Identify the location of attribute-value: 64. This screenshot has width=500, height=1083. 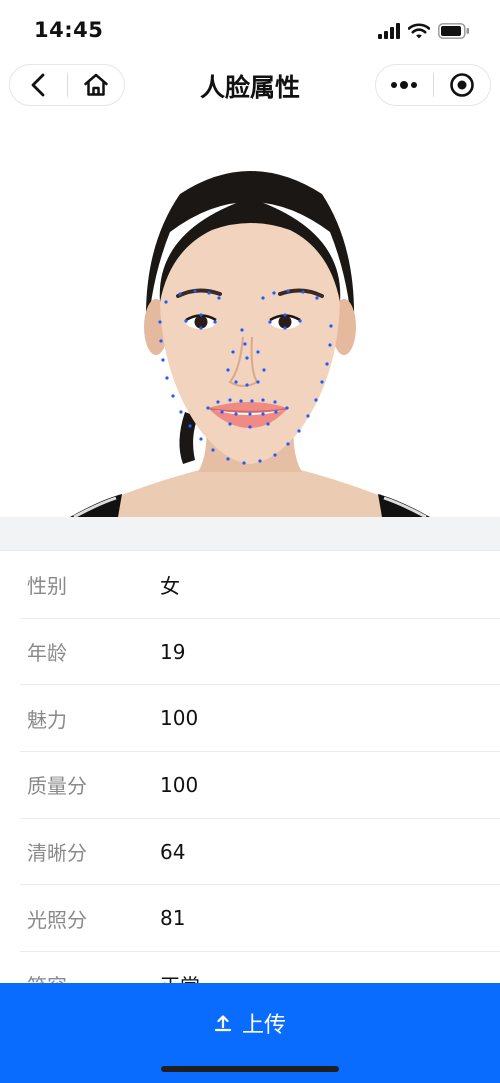
(173, 851).